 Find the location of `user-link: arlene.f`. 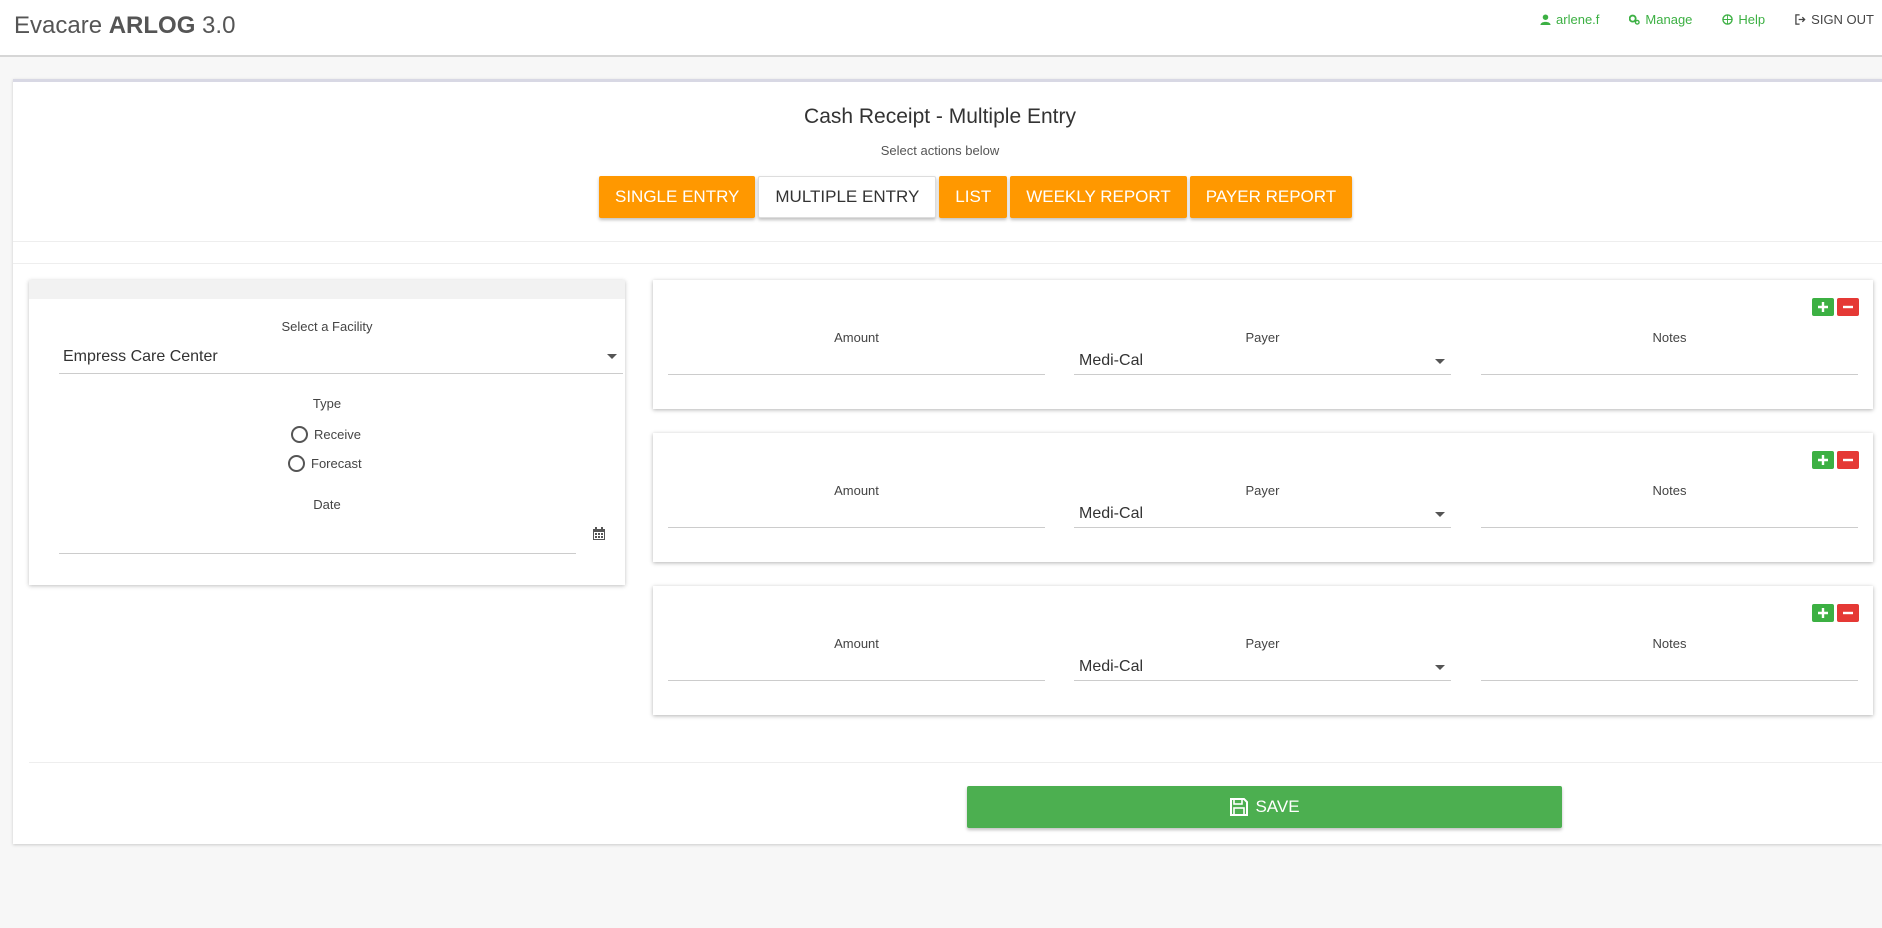

user-link: arlene.f is located at coordinates (1569, 19).